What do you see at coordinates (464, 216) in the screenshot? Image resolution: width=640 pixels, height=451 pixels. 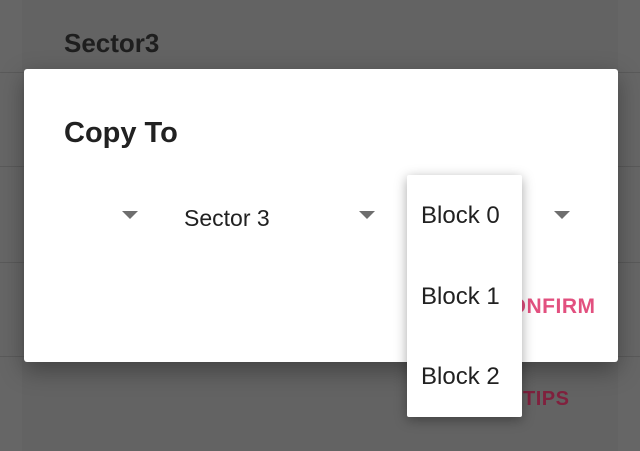 I see `dropdown-option-block-0: Block 0` at bounding box center [464, 216].